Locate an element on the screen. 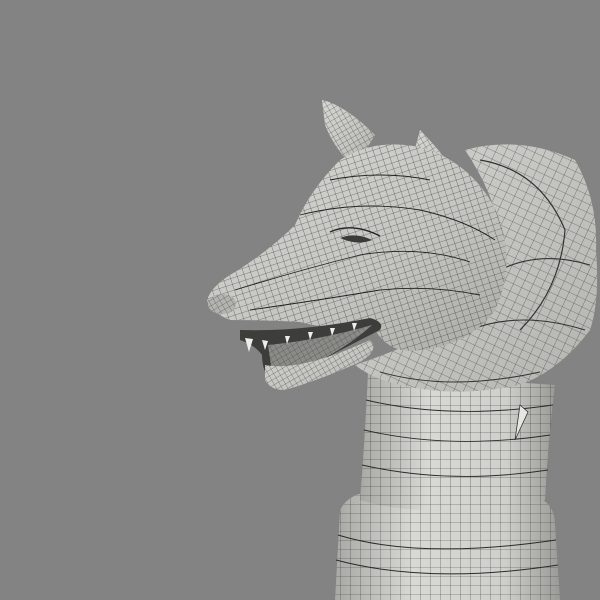  pillar is located at coordinates (457, 441).